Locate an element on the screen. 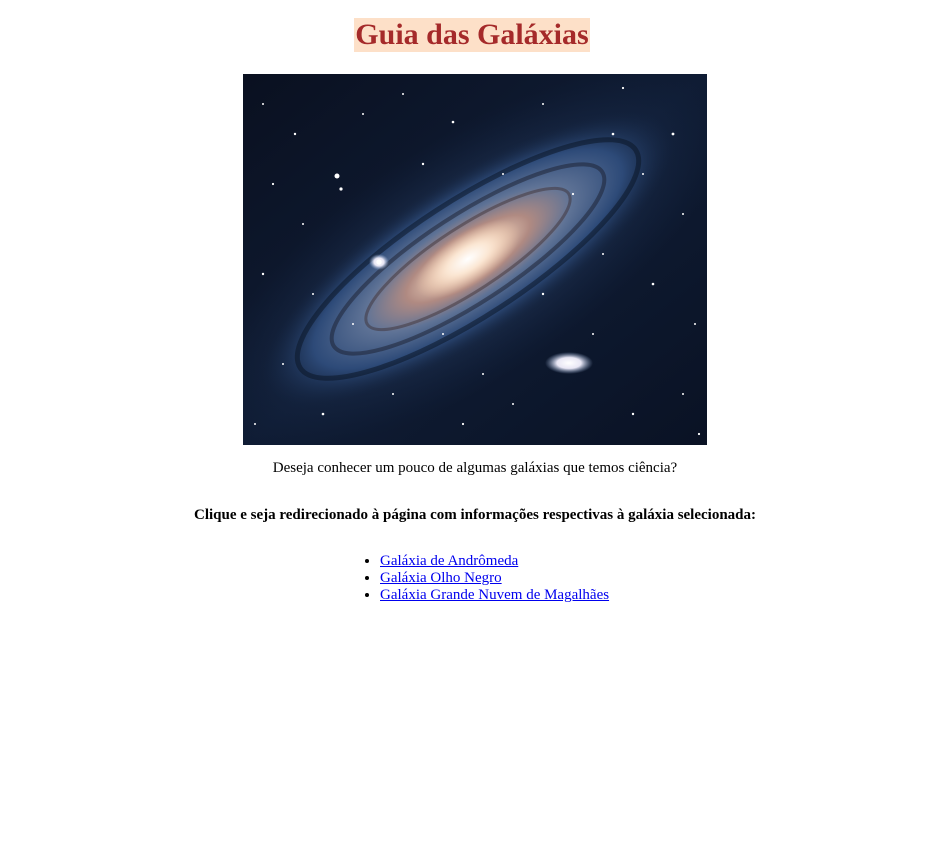 This screenshot has height=862, width=944. link-large-magellanic-cloud: Galáxia Grande Nuvem de Magalhães is located at coordinates (494, 595).